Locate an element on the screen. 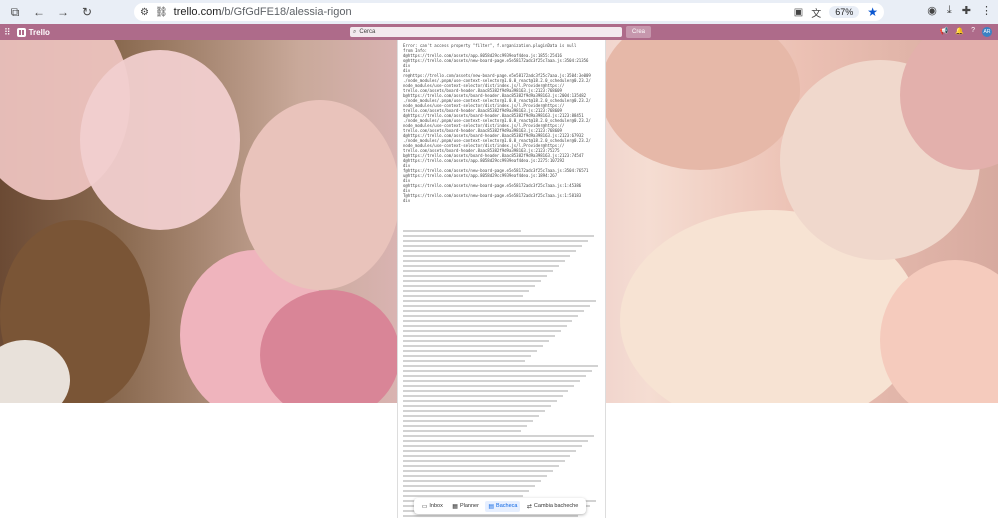 This screenshot has width=998, height=518. site-settings-icon: ⚙ is located at coordinates (144, 12).